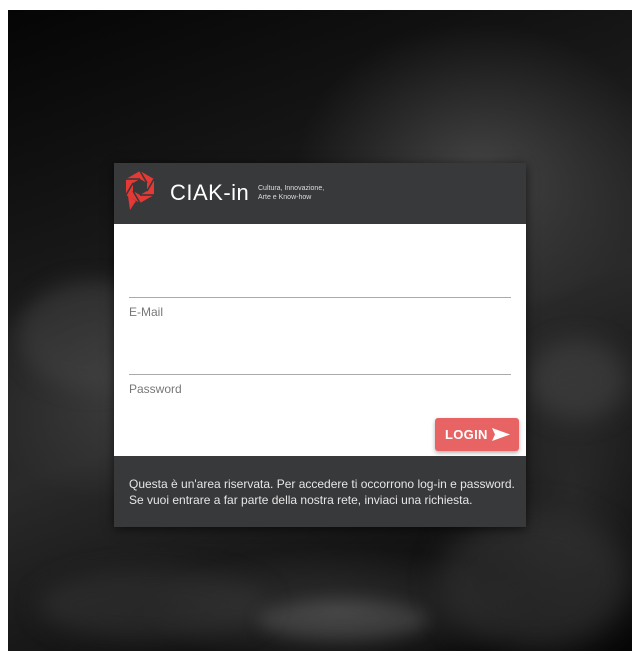  Describe the element at coordinates (320, 297) in the screenshot. I see `email-field-underline` at that location.